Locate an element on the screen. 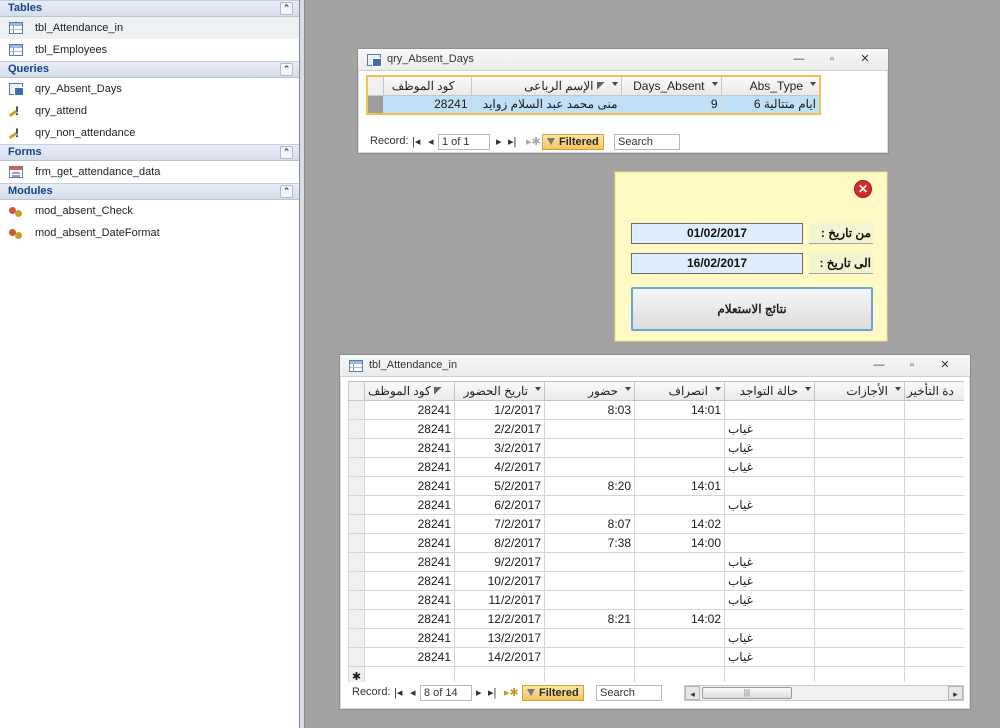  record-position-field: 8 of 14 is located at coordinates (446, 693).